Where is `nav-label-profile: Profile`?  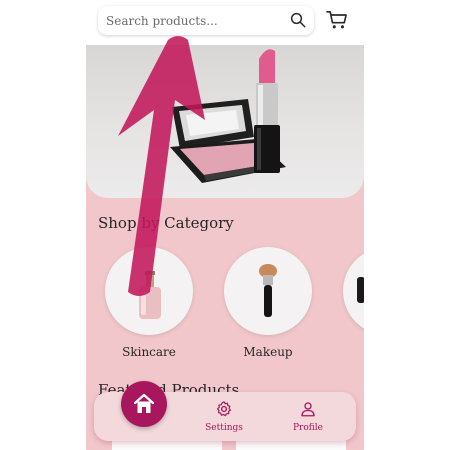
nav-label-profile: Profile is located at coordinates (308, 428).